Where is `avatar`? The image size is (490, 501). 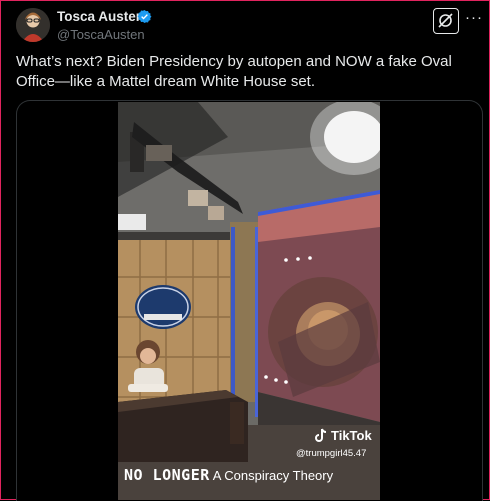
avatar is located at coordinates (33, 25).